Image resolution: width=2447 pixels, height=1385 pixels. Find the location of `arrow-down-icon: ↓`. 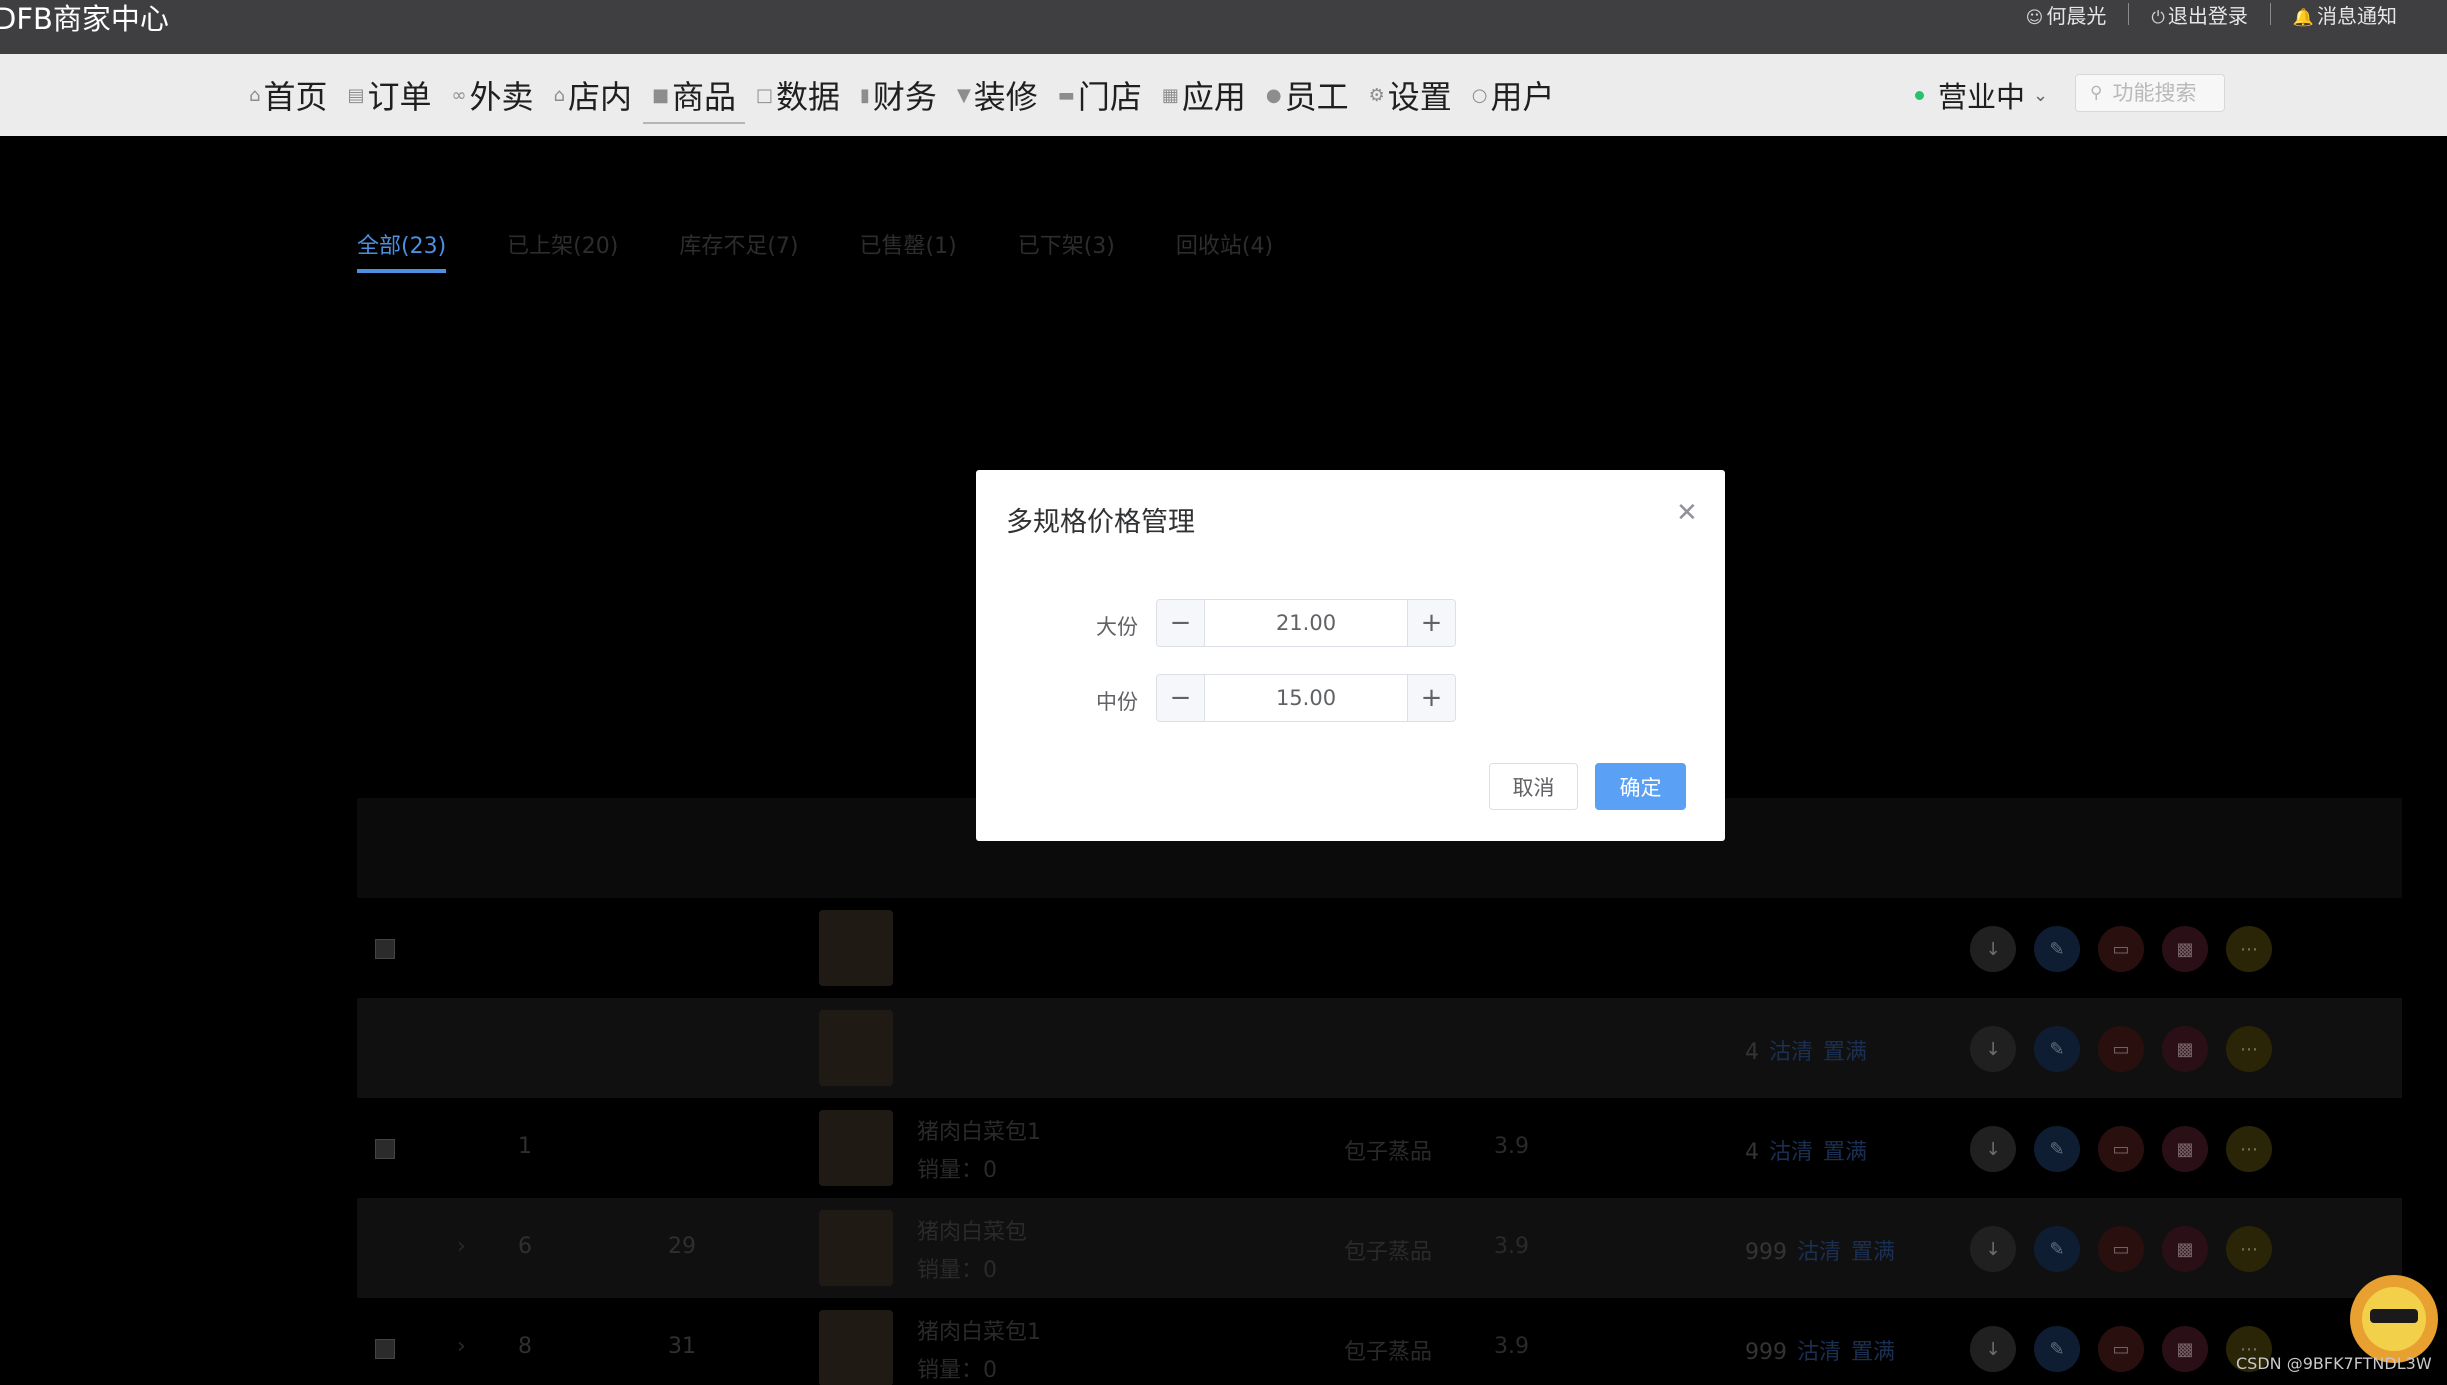

arrow-down-icon: ↓ is located at coordinates (1993, 1249).